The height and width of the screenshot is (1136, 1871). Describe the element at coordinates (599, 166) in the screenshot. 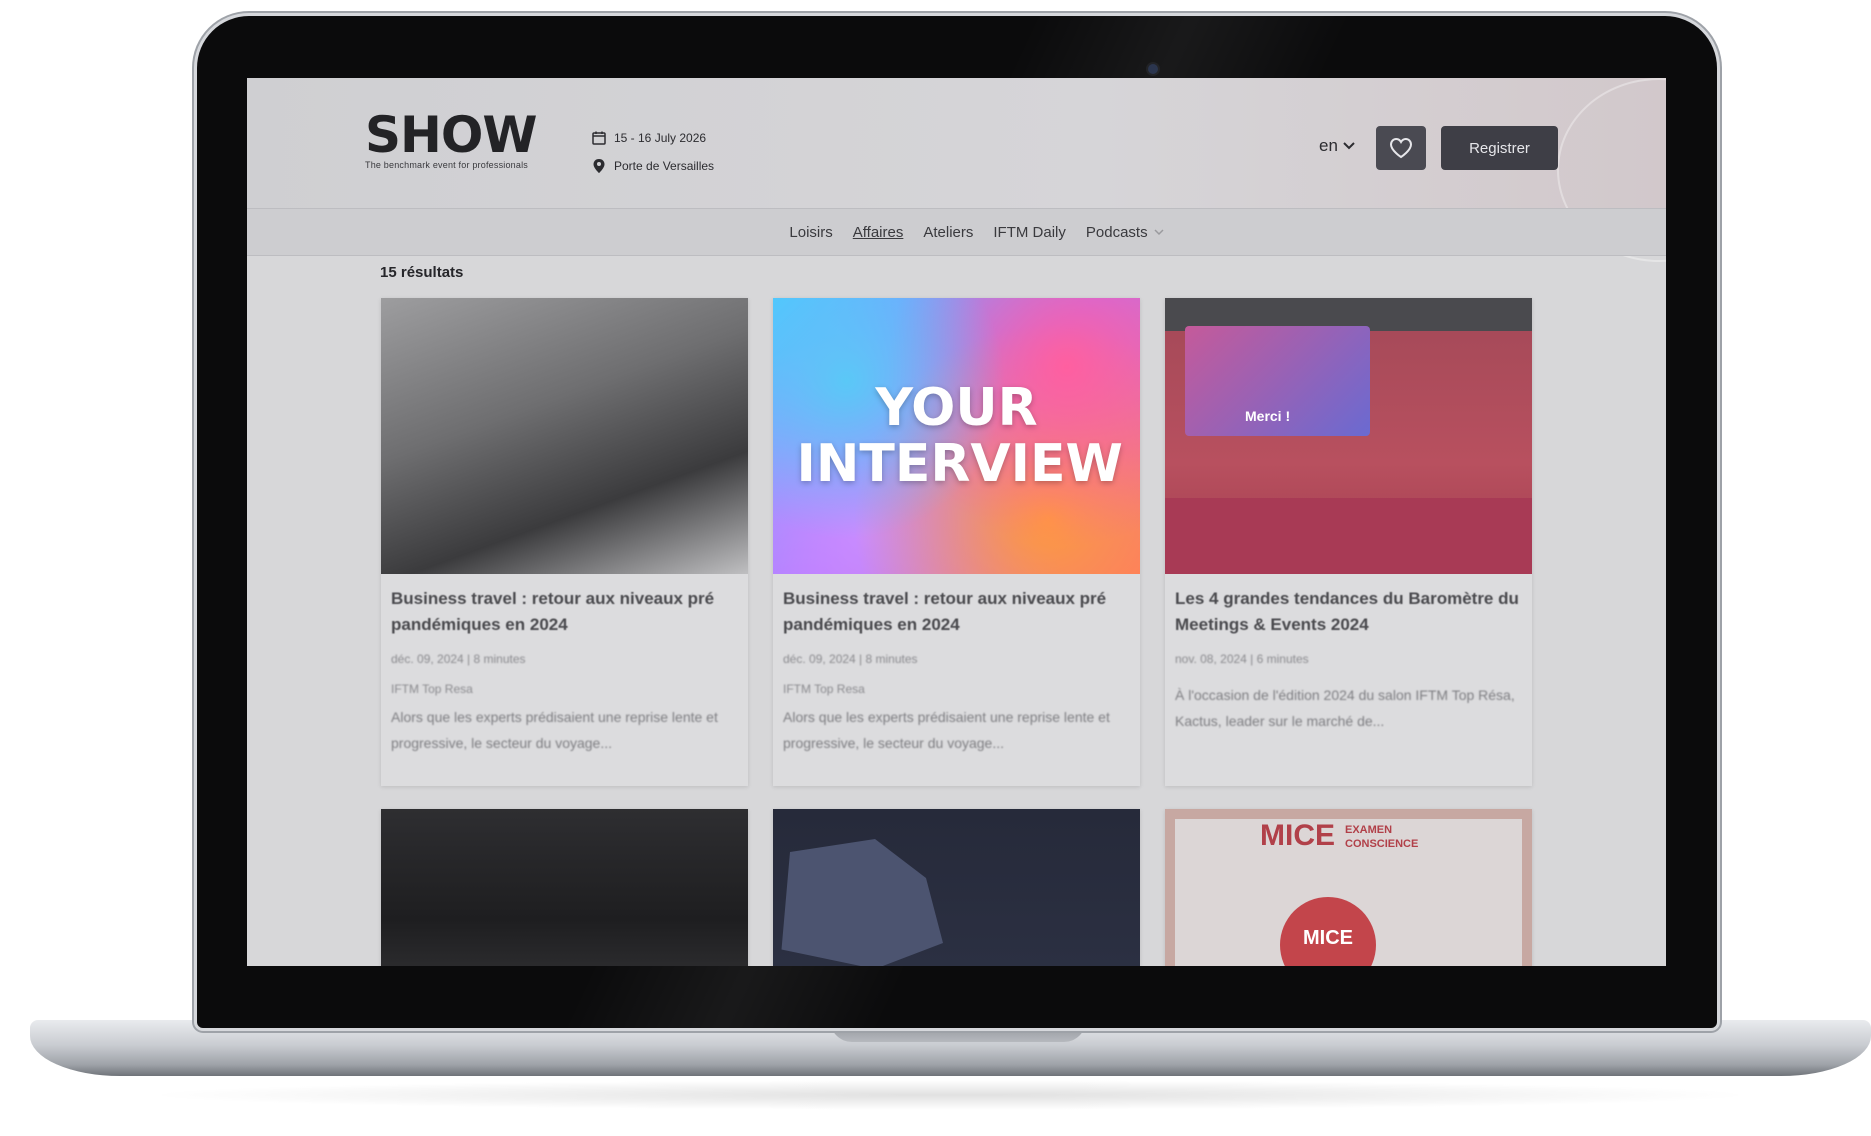

I see `location-pin-icon` at that location.